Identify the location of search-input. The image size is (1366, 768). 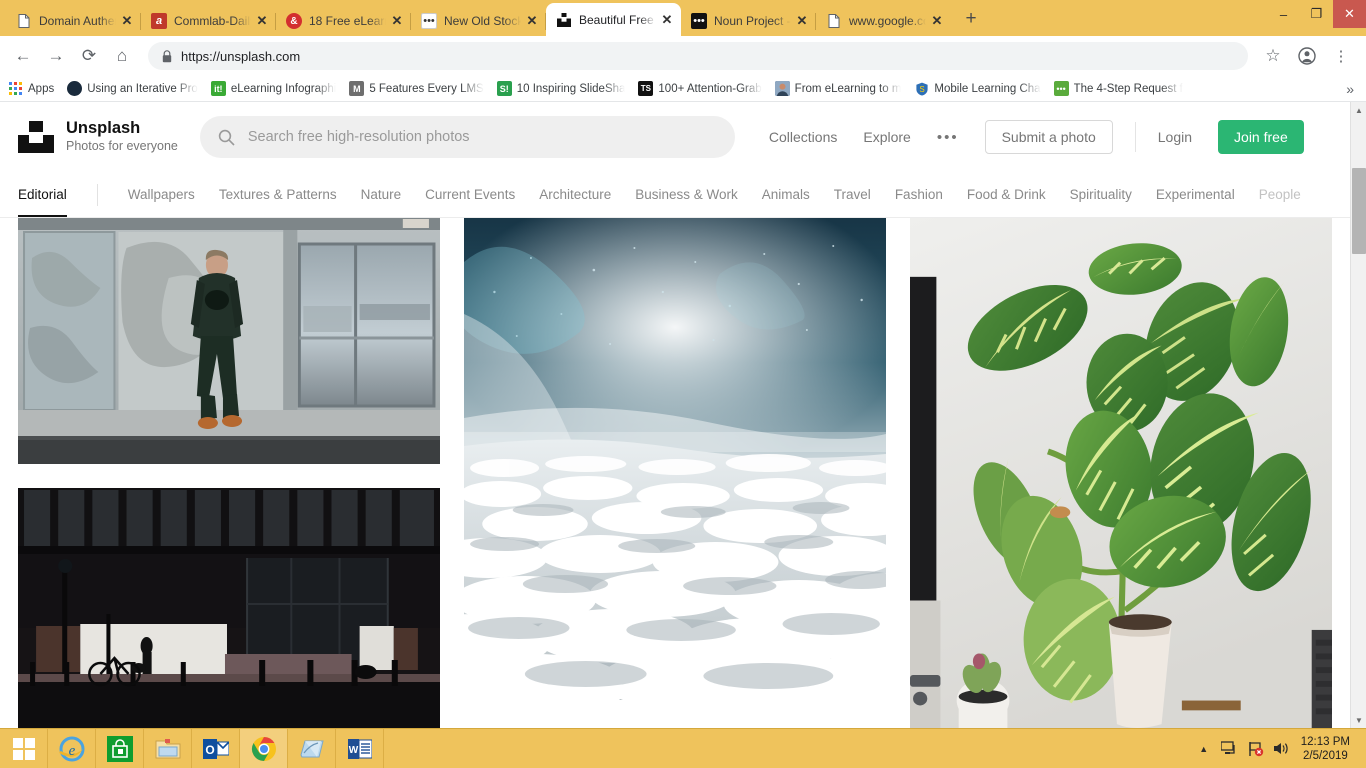
(482, 137).